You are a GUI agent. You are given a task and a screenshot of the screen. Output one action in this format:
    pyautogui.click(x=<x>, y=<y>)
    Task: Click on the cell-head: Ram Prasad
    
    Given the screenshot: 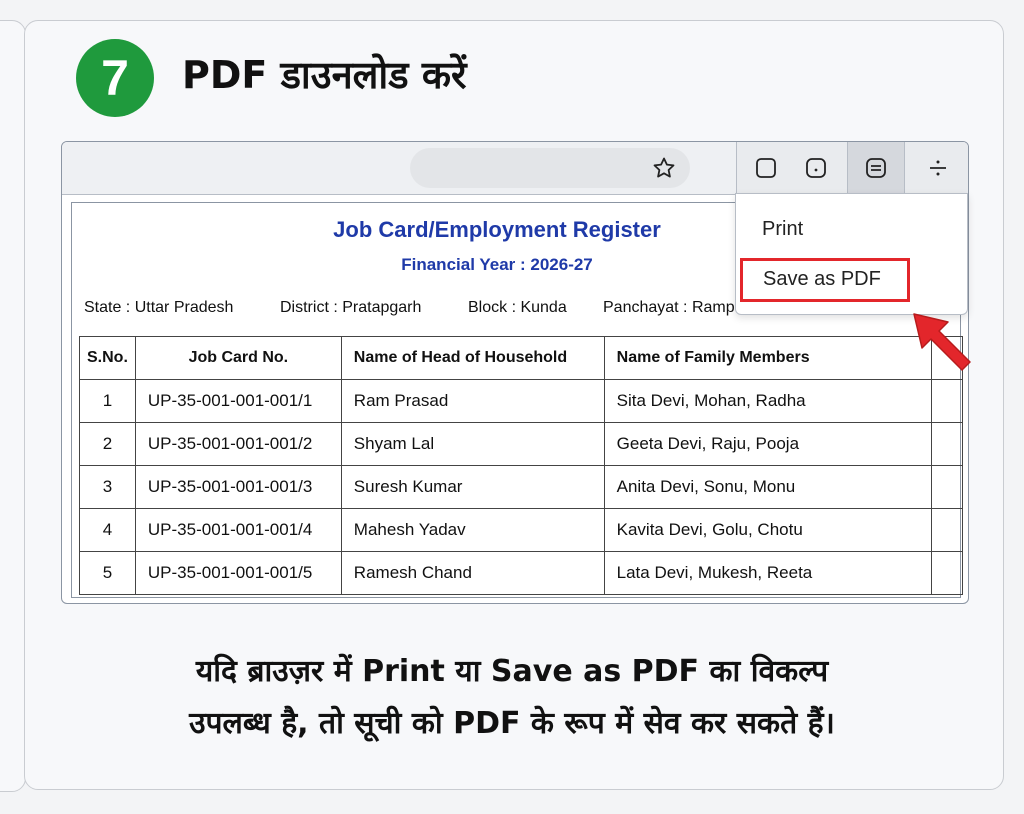 What is the action you would take?
    pyautogui.click(x=472, y=401)
    